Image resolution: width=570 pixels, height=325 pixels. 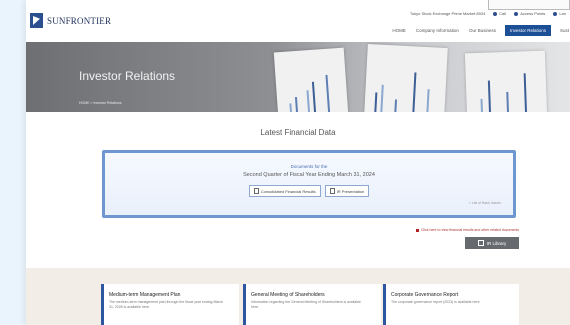 I want to click on ir-library-button: IR Library, so click(x=492, y=243).